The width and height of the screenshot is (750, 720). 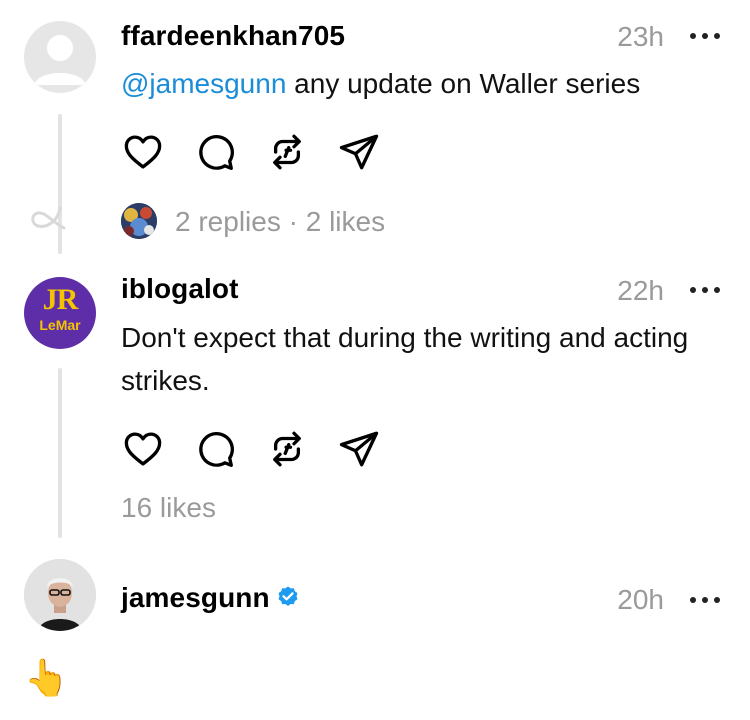 I want to click on username-text: jamesgunn, so click(x=195, y=597).